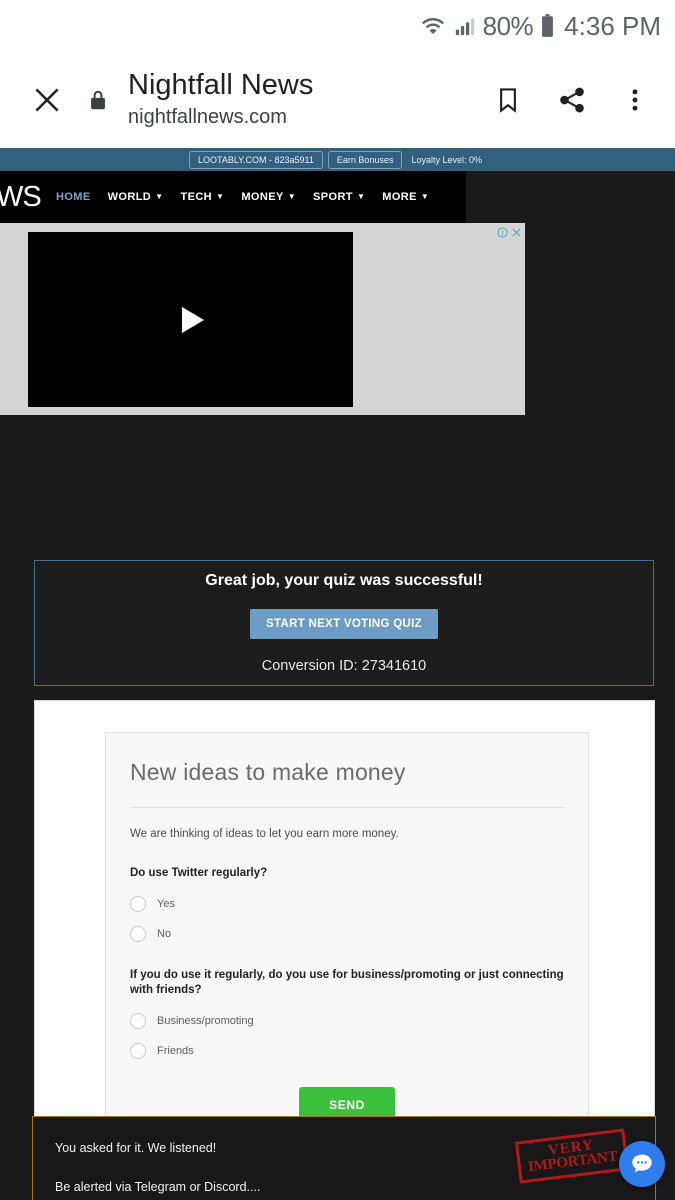 Image resolution: width=675 pixels, height=1200 pixels. I want to click on survey-option-business: Business/promoting, so click(347, 1020).